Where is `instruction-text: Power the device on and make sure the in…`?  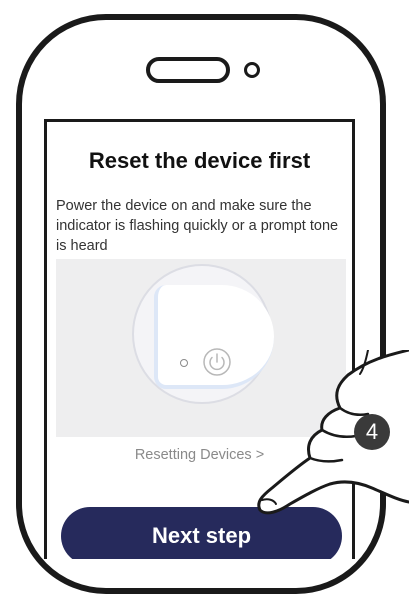
instruction-text: Power the device on and make sure the in… is located at coordinates (197, 226).